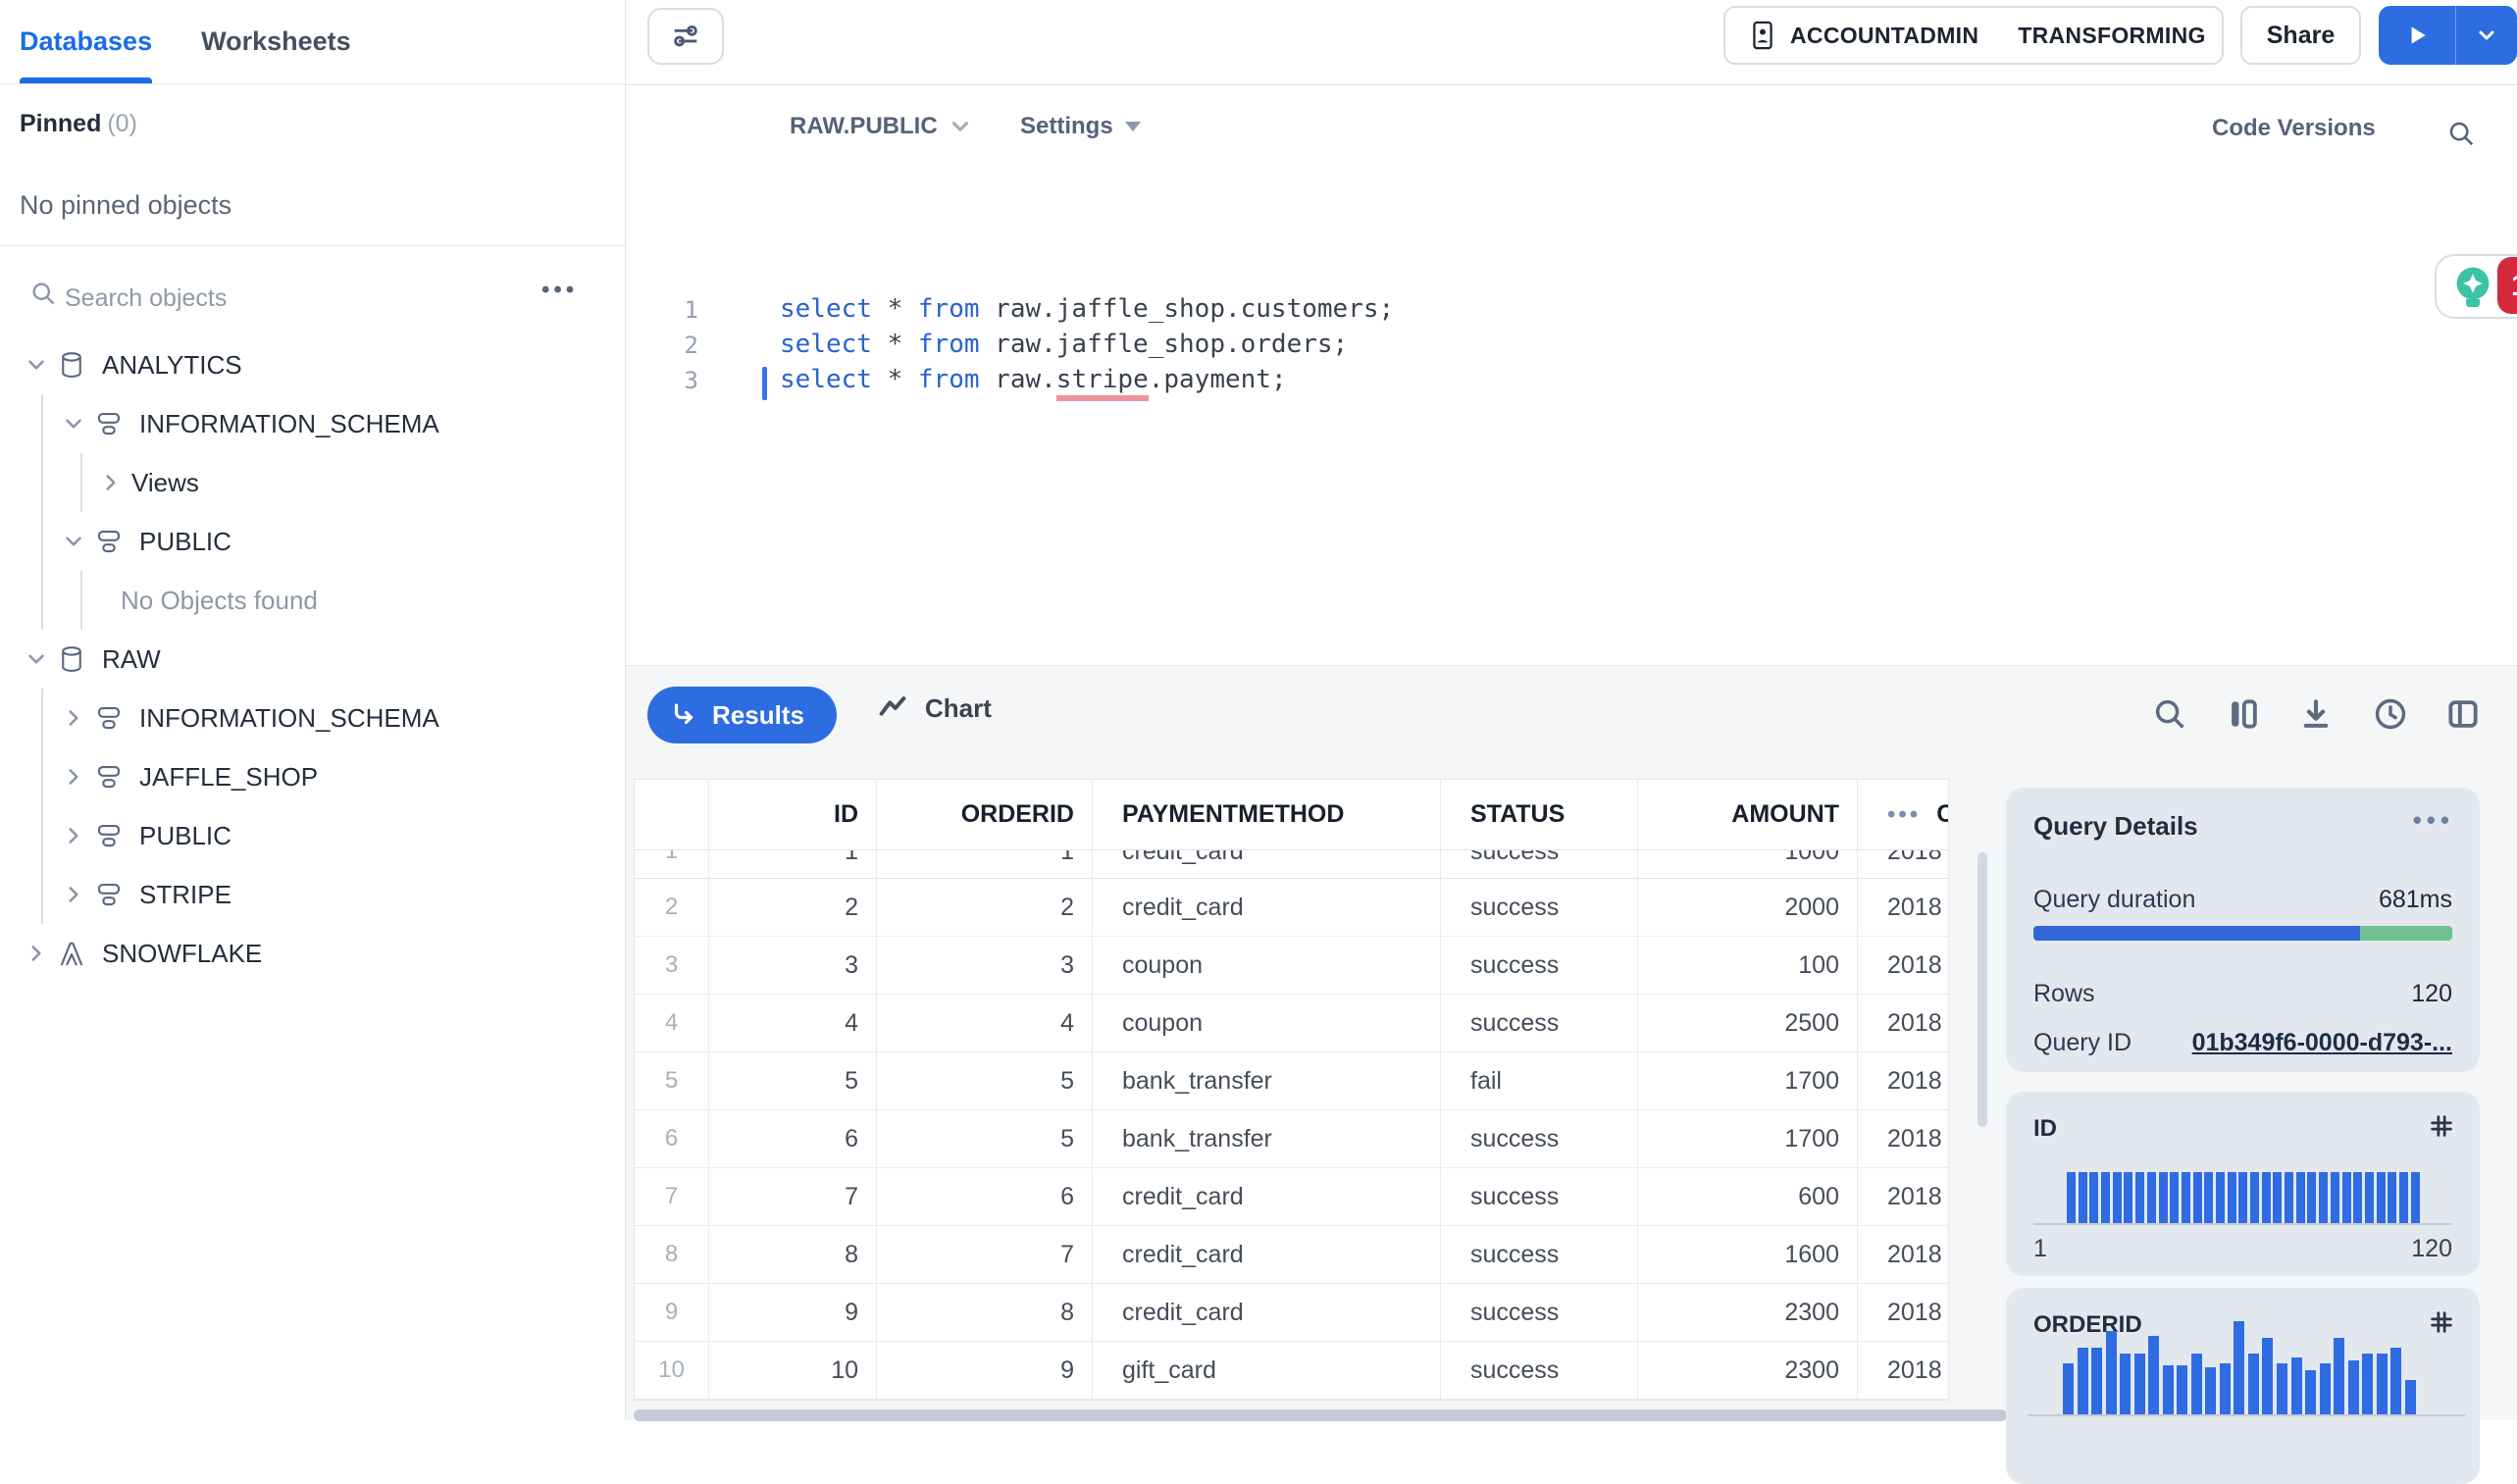  I want to click on worksheet-settings-button, so click(685, 37).